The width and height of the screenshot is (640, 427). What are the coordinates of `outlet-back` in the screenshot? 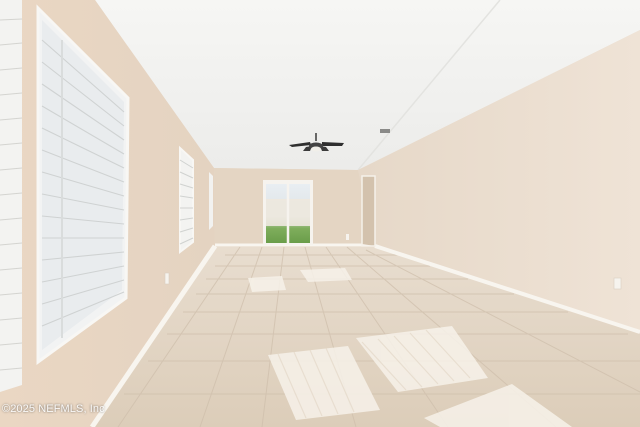 It's located at (347, 237).